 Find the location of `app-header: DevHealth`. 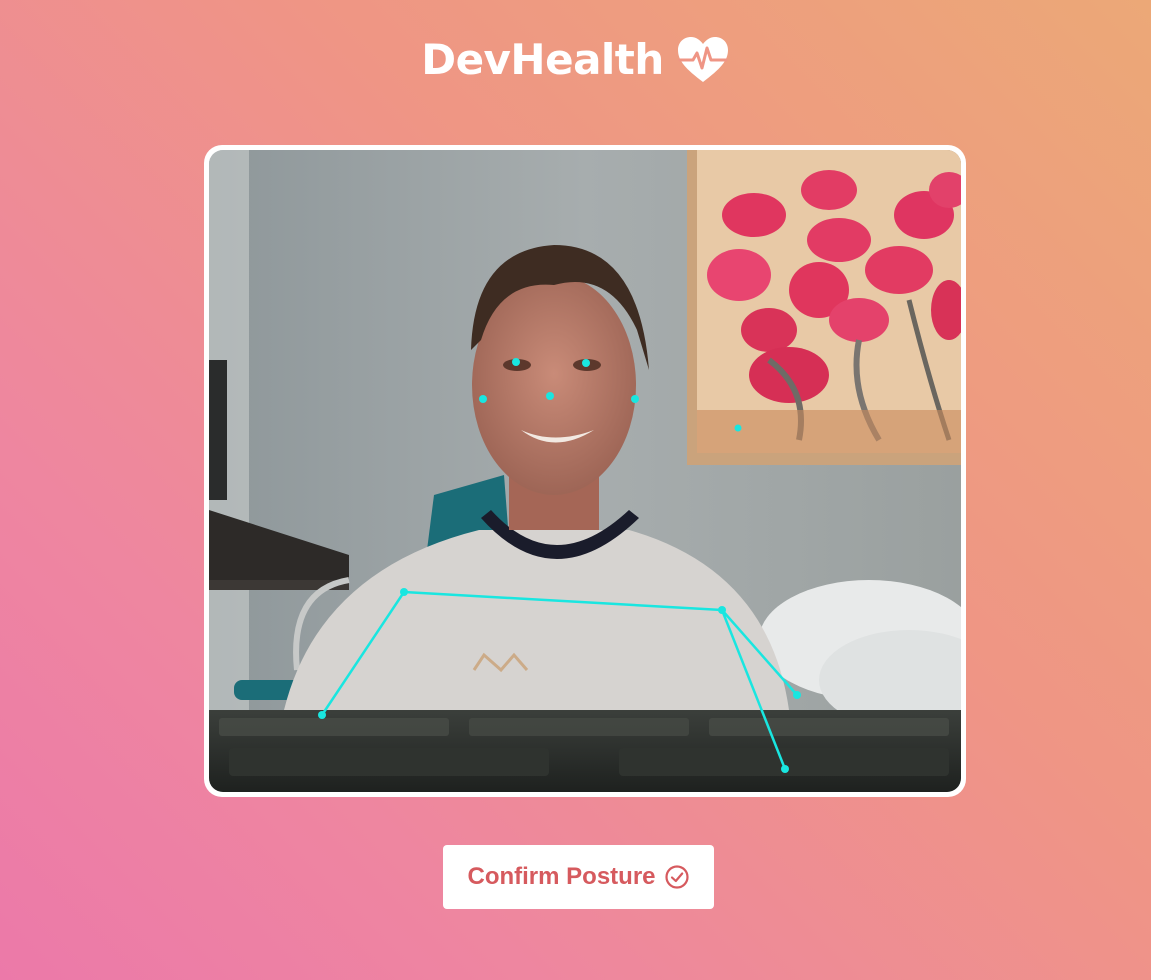

app-header: DevHealth is located at coordinates (575, 60).